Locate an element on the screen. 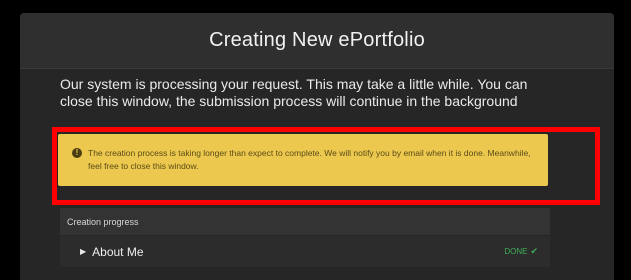 This screenshot has width=631, height=280. dialog-title: Creating New ePortfolio is located at coordinates (317, 40).